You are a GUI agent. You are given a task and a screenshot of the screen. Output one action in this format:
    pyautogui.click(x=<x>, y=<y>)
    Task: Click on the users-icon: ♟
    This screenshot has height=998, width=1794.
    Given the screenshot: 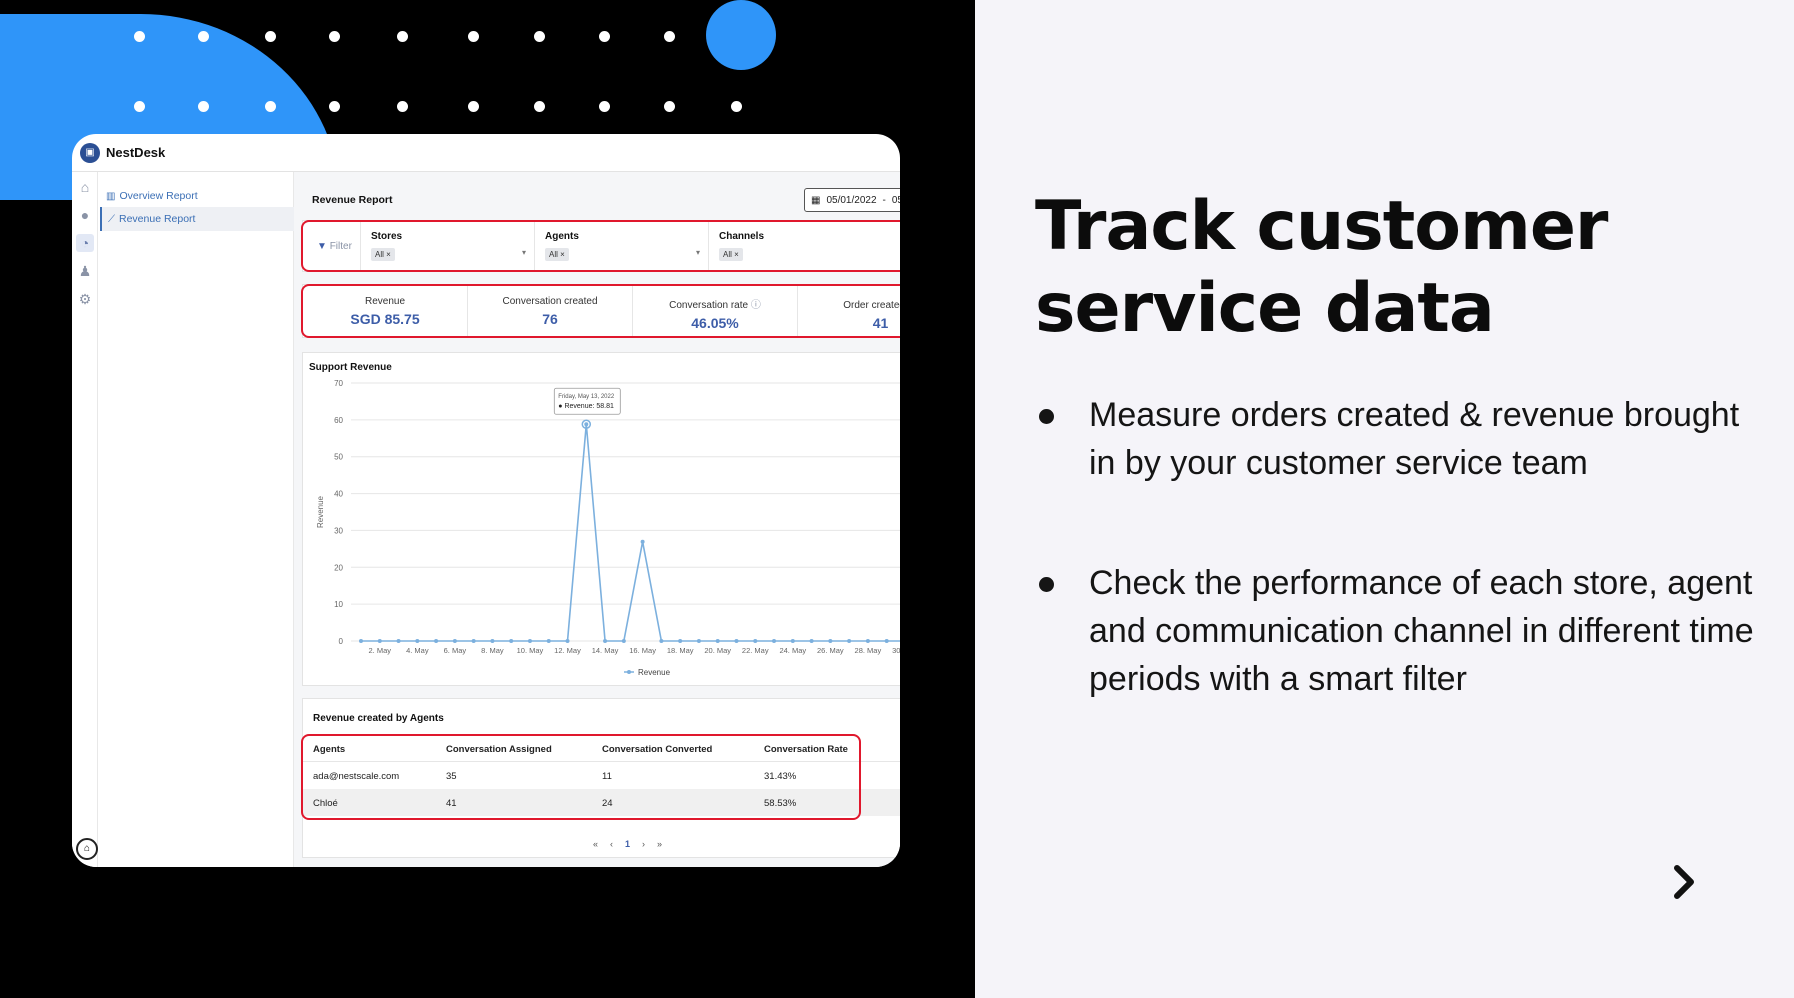 What is the action you would take?
    pyautogui.click(x=85, y=271)
    